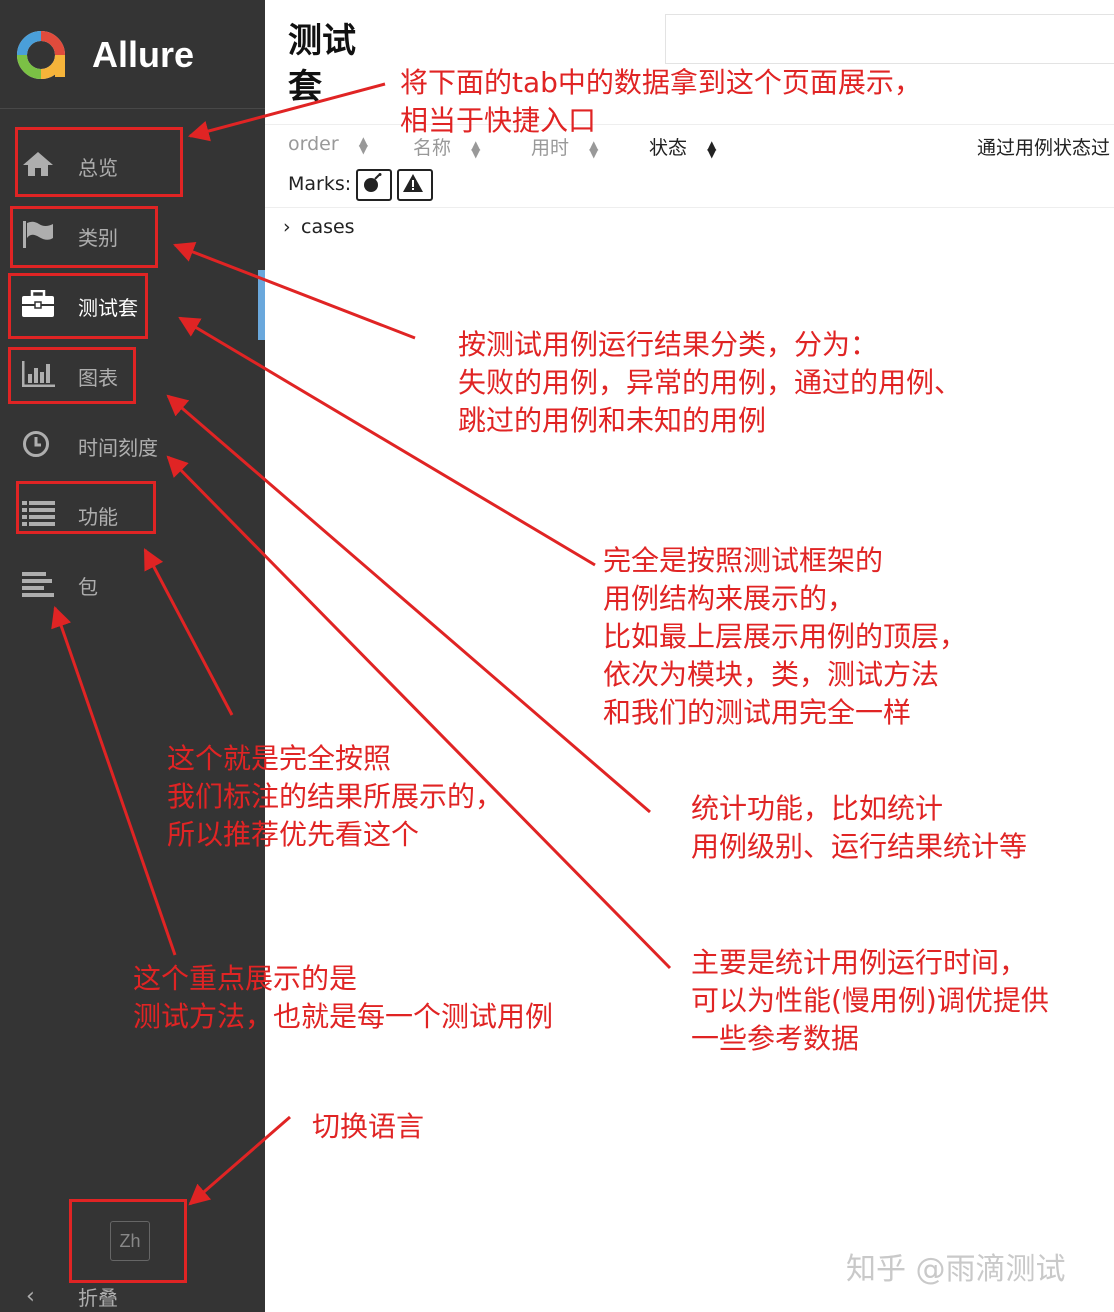 The height and width of the screenshot is (1312, 1114). I want to click on annotation-text: 主要是统计用例运行时间， 可以为性能(慢用例)调优提供 一些参考数据, so click(870, 1000).